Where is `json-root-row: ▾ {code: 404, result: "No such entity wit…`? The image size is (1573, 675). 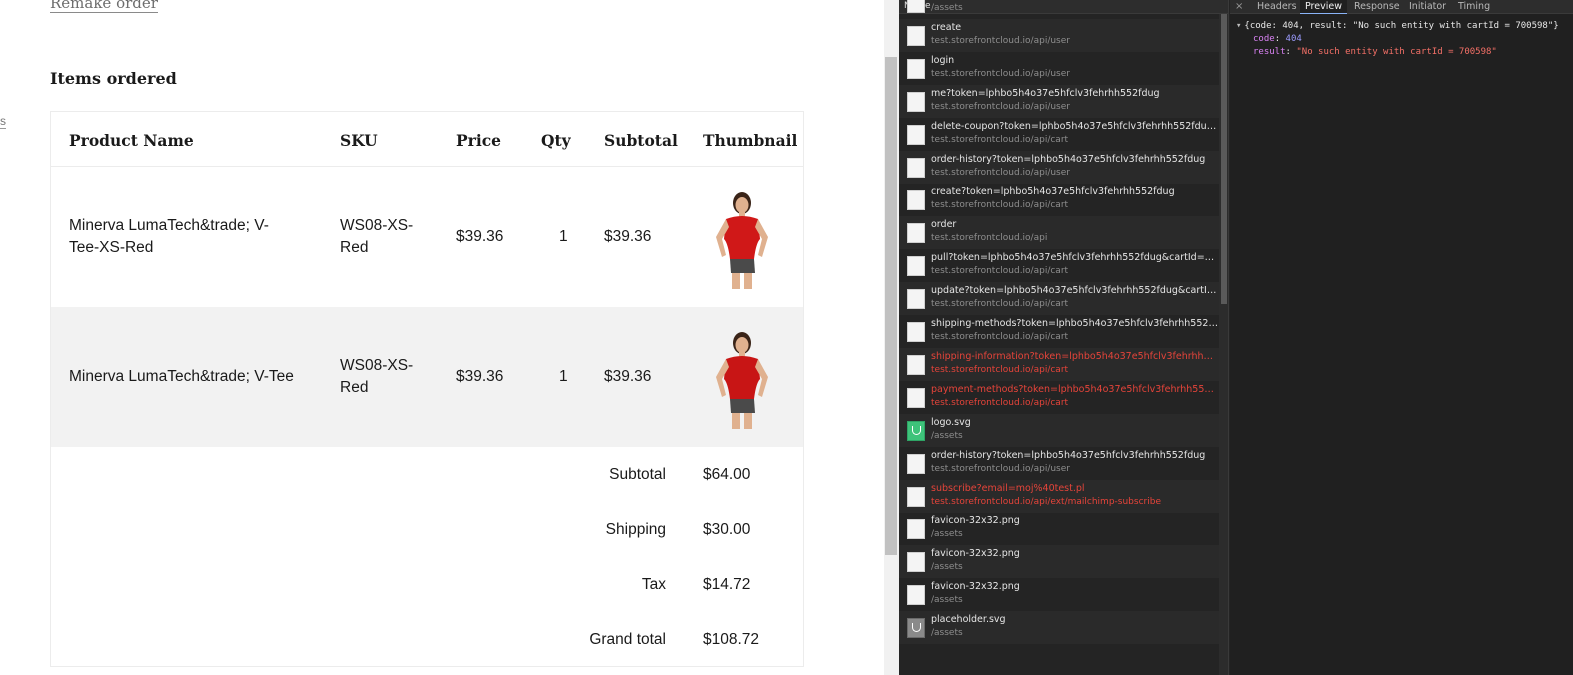 json-root-row: ▾ {code: 404, result: "No such entity wit… is located at coordinates (1397, 26).